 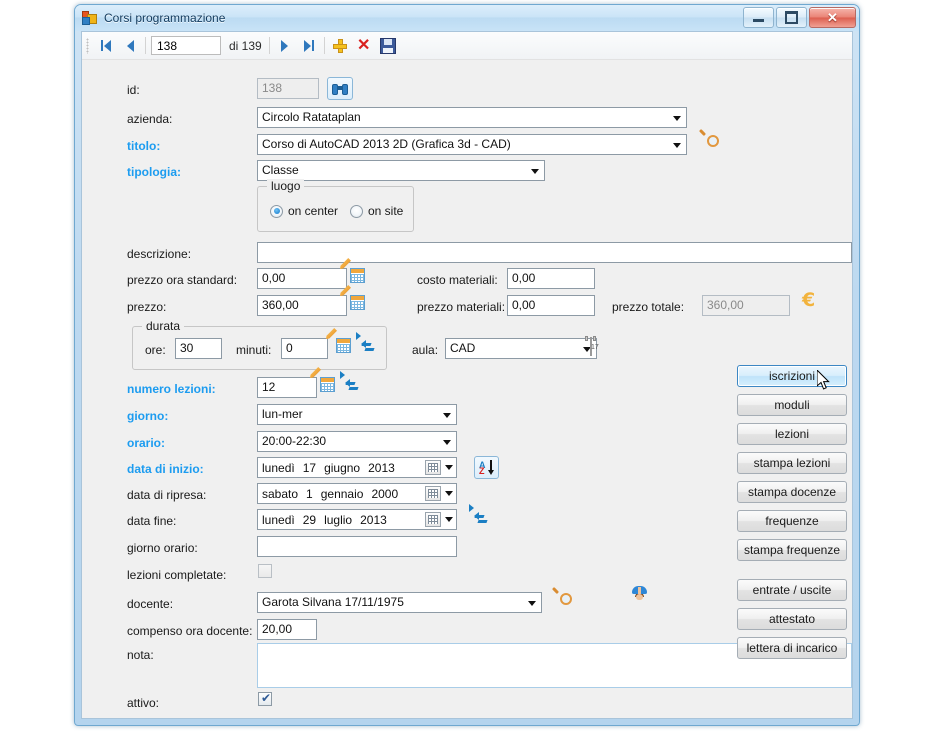 I want to click on iscrizioni-button: iscrizioni, so click(x=792, y=376).